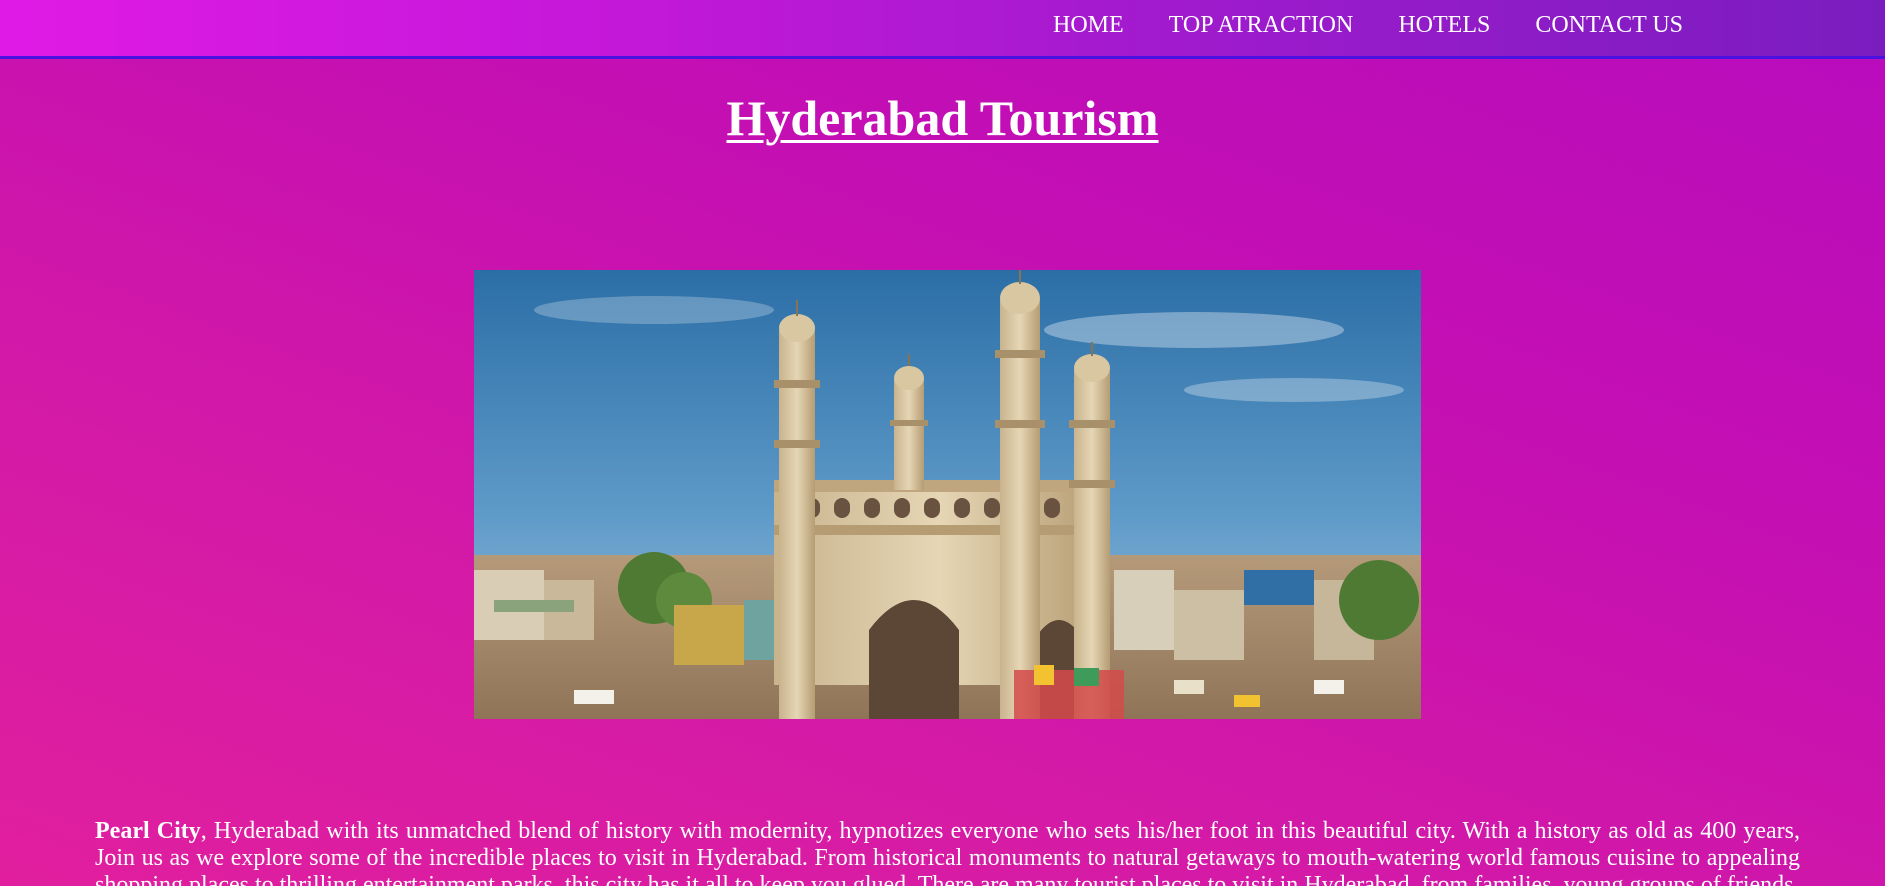  I want to click on nav-hotels-link: HOTELS, so click(1444, 25).